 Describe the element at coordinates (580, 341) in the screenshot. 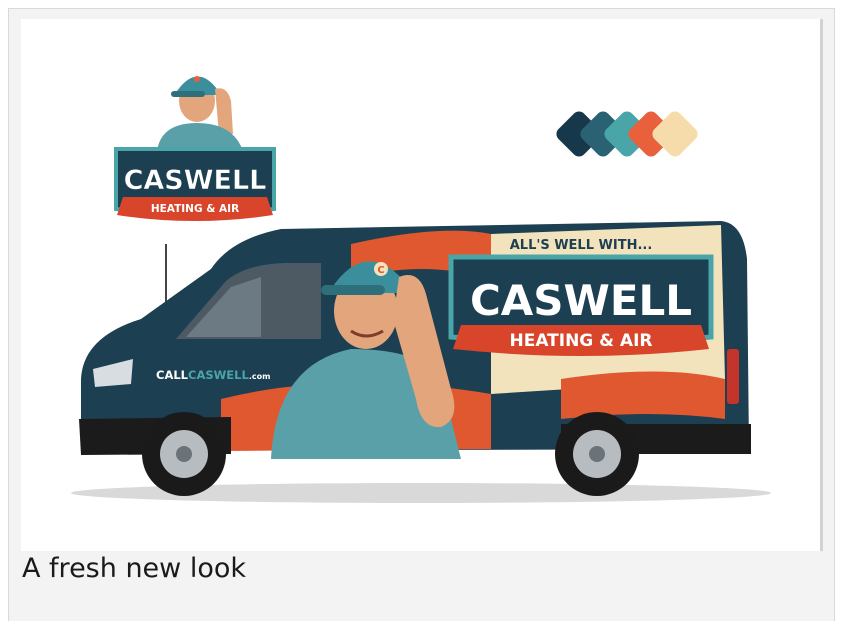

I see `van-tagline-text: HEATING & AIR` at that location.